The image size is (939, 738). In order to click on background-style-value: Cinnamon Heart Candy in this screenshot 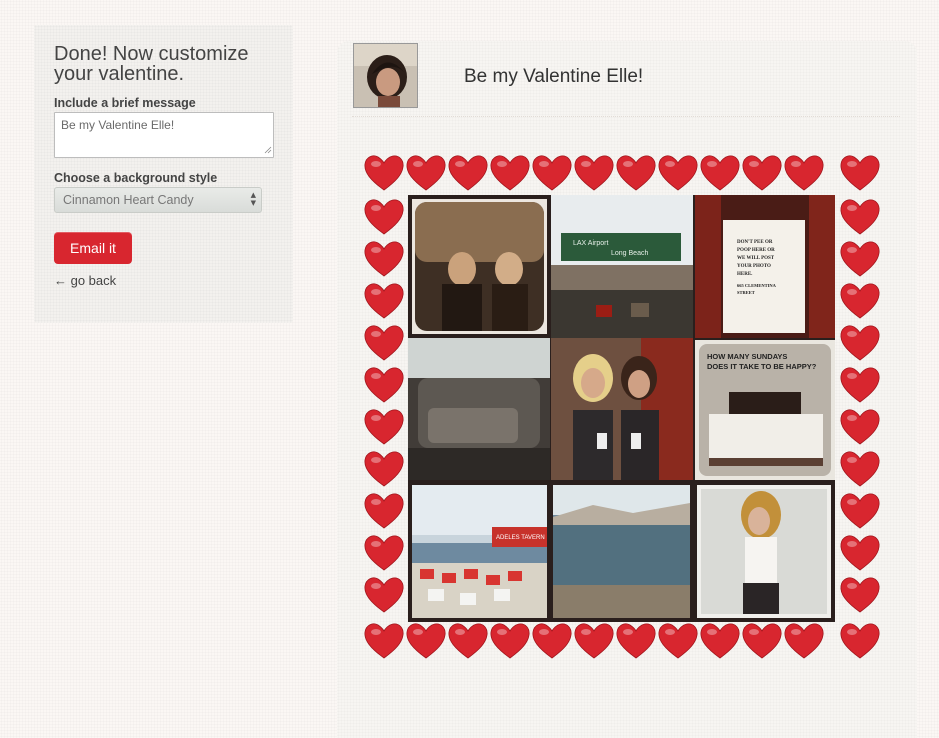, I will do `click(128, 200)`.